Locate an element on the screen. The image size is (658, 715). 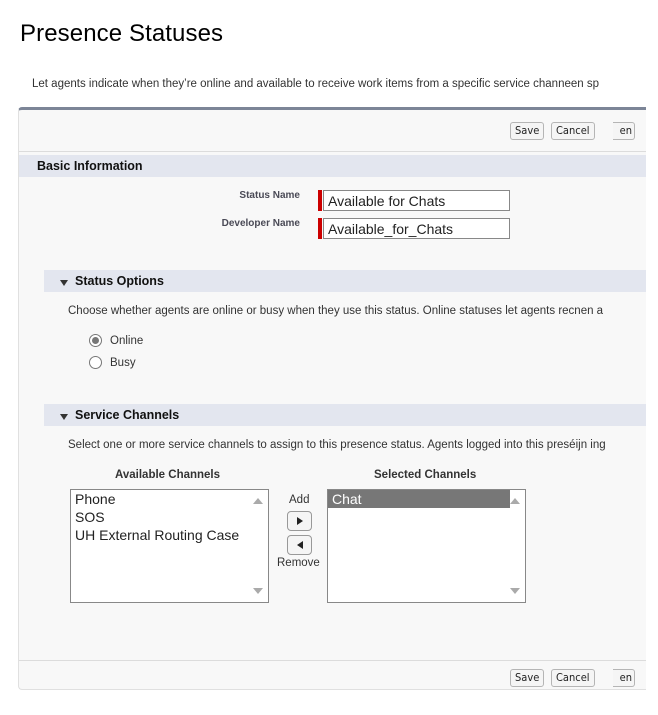
section-service-channels: Service Channels is located at coordinates (351, 415).